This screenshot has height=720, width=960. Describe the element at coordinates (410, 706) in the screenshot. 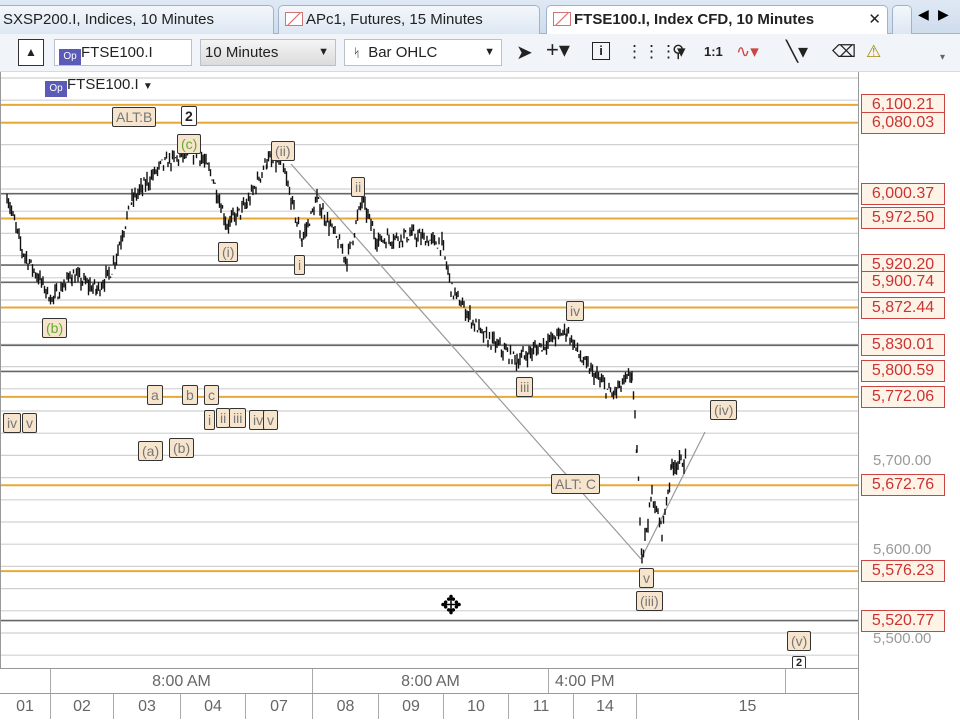

I see `x-day-label: 09` at that location.